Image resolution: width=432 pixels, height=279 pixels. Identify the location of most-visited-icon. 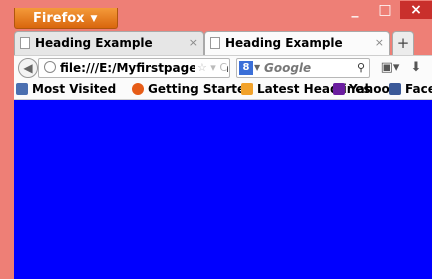
(22, 89).